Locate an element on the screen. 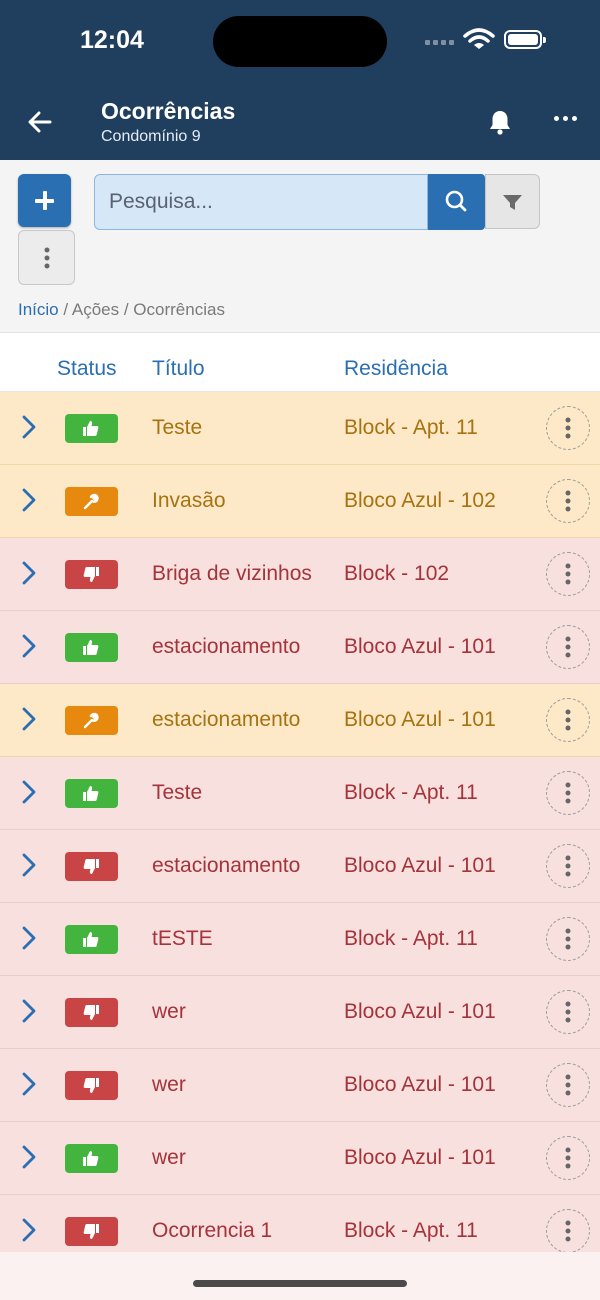 The image size is (600, 1300). search-icon is located at coordinates (456, 201).